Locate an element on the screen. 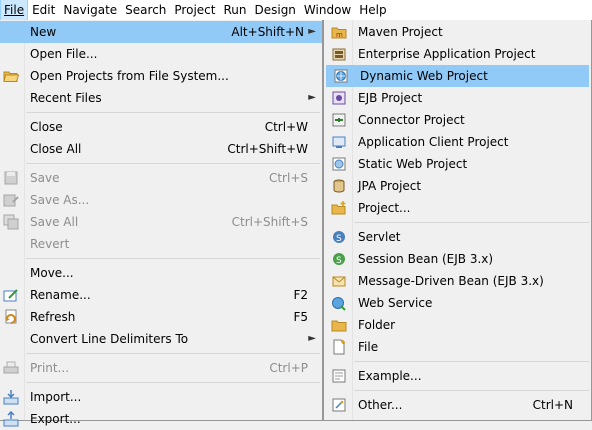 The image size is (592, 430). menu-item-ejb-project: EJB Project is located at coordinates (457, 98).